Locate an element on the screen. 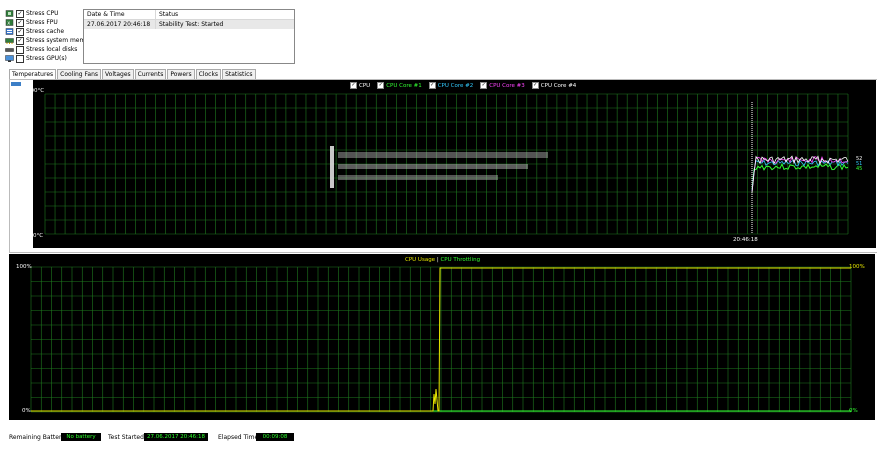 The width and height of the screenshot is (877, 450). legend-core2: ✓ CPU Core #2 is located at coordinates (451, 85).